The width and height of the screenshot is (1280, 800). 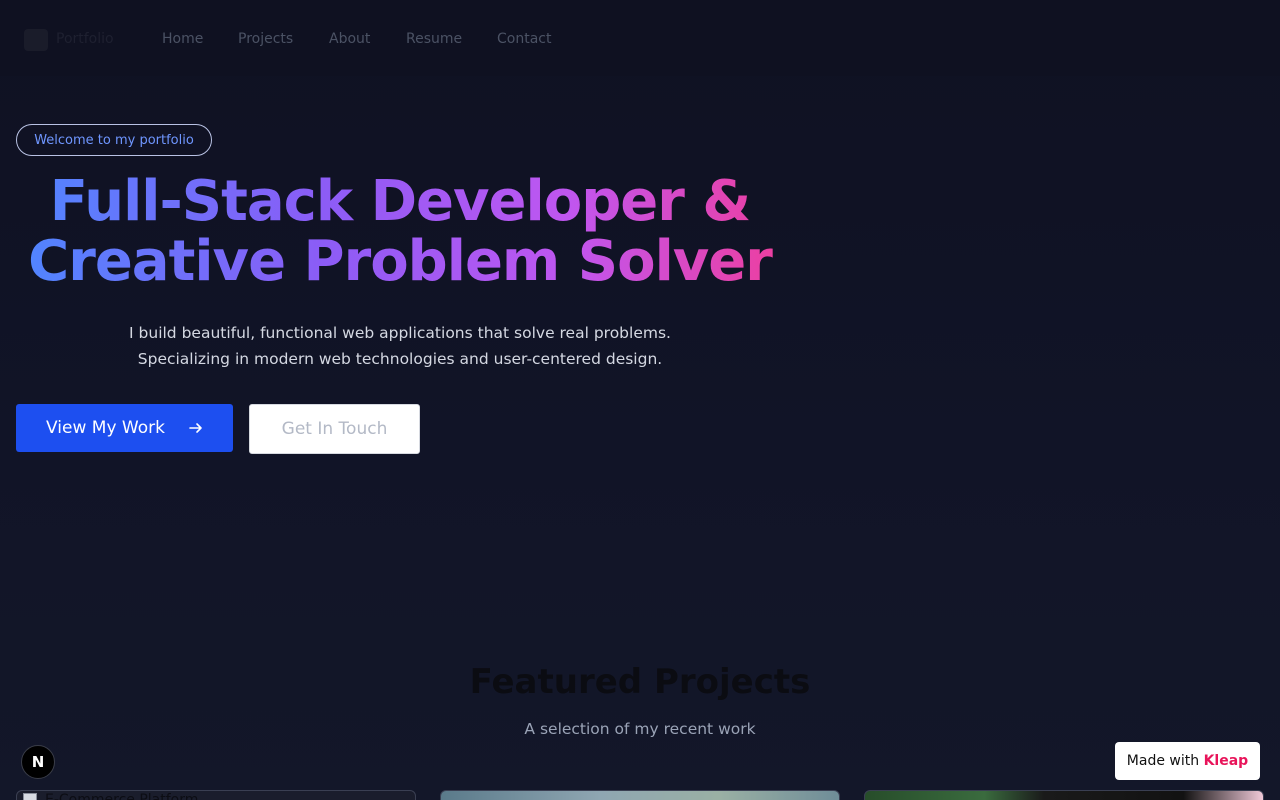 What do you see at coordinates (36, 40) in the screenshot?
I see `logo-icon` at bounding box center [36, 40].